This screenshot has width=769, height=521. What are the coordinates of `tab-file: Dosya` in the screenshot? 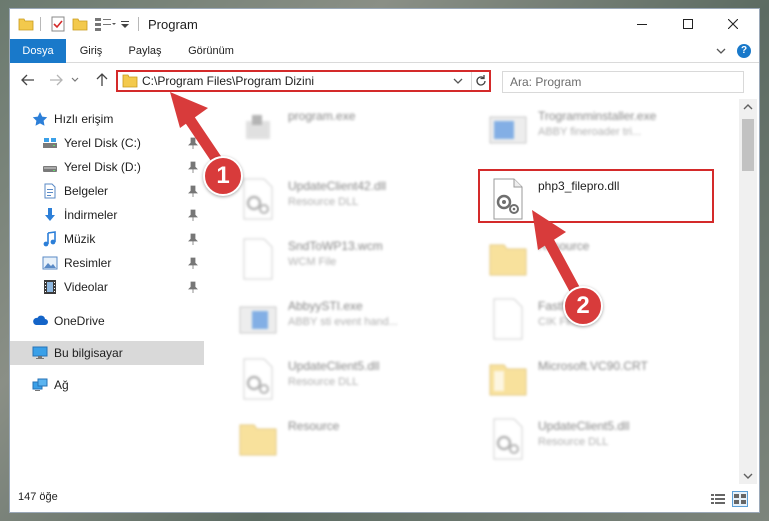 It's located at (38, 51).